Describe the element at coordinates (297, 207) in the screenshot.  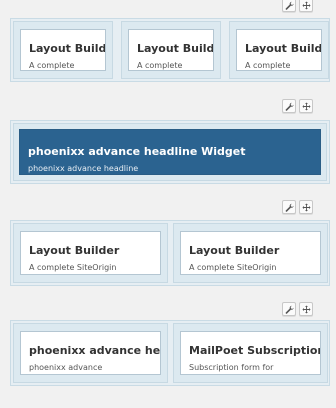
I see `row-3-toolbar` at that location.